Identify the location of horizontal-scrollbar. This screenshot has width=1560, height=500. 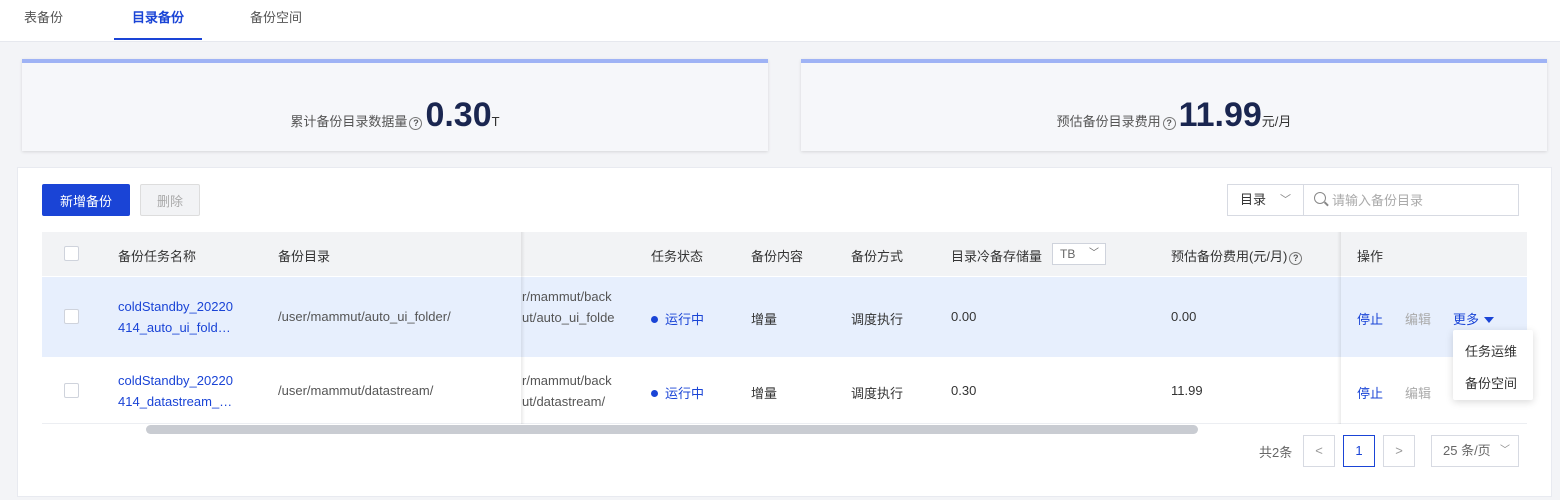
(672, 429).